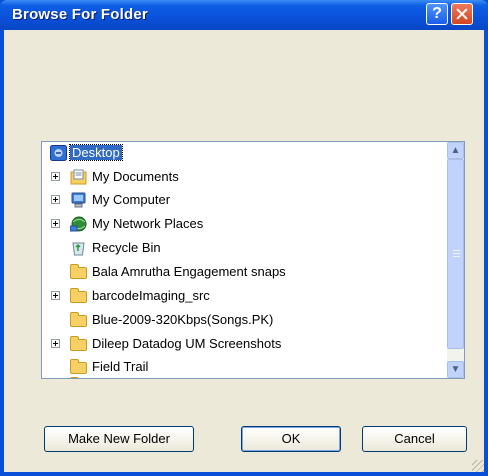  I want to click on ok-label: OK, so click(291, 438).